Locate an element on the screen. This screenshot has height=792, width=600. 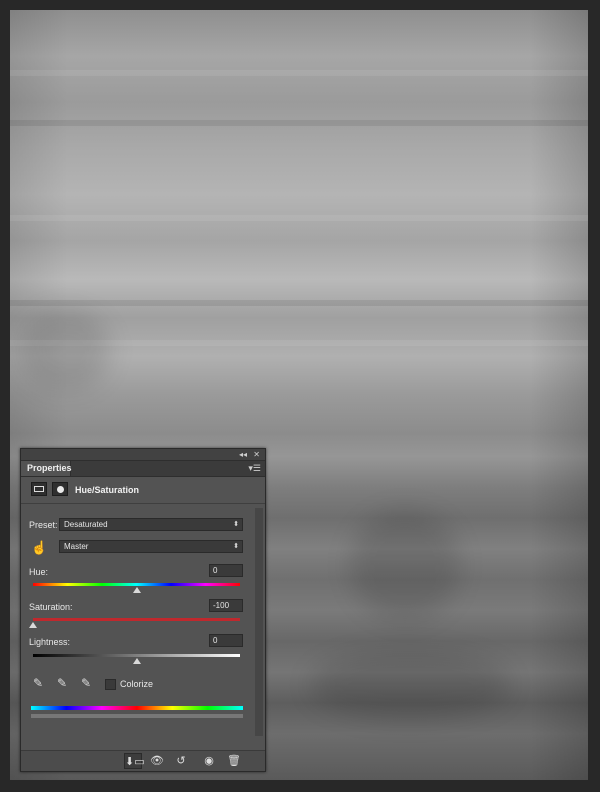
lightness-field: 0 is located at coordinates (226, 640).